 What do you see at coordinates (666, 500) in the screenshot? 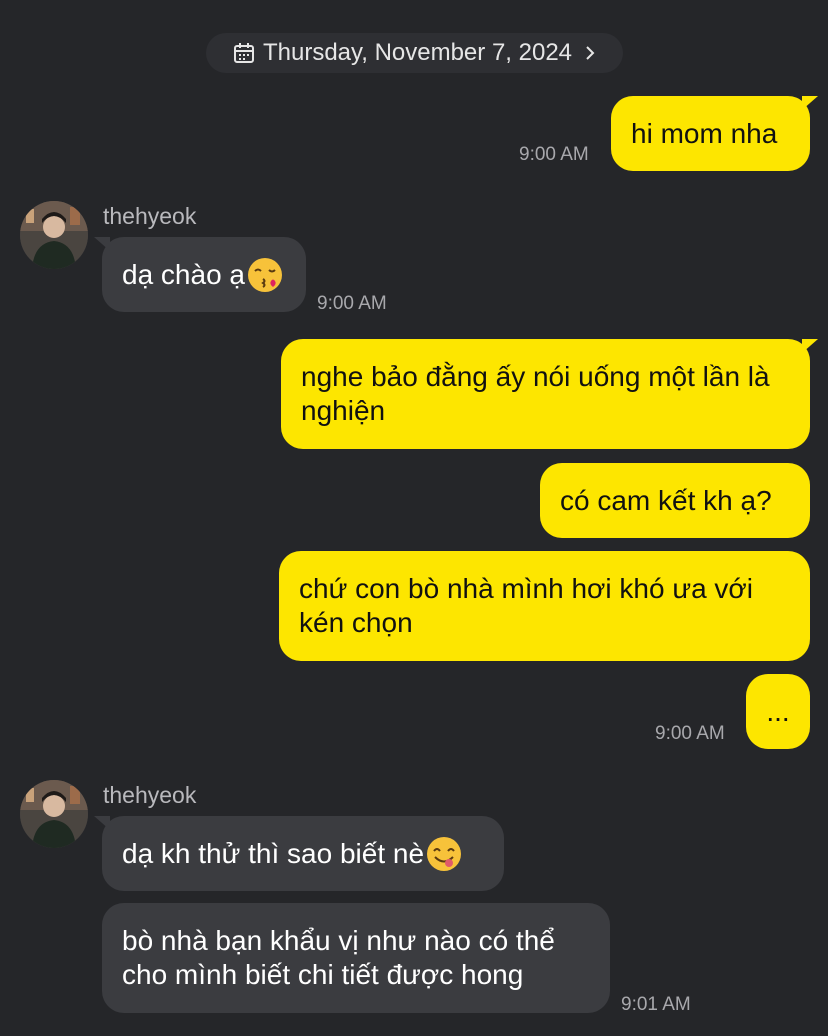
I see `message-text: có cam kết kh ạ?` at bounding box center [666, 500].